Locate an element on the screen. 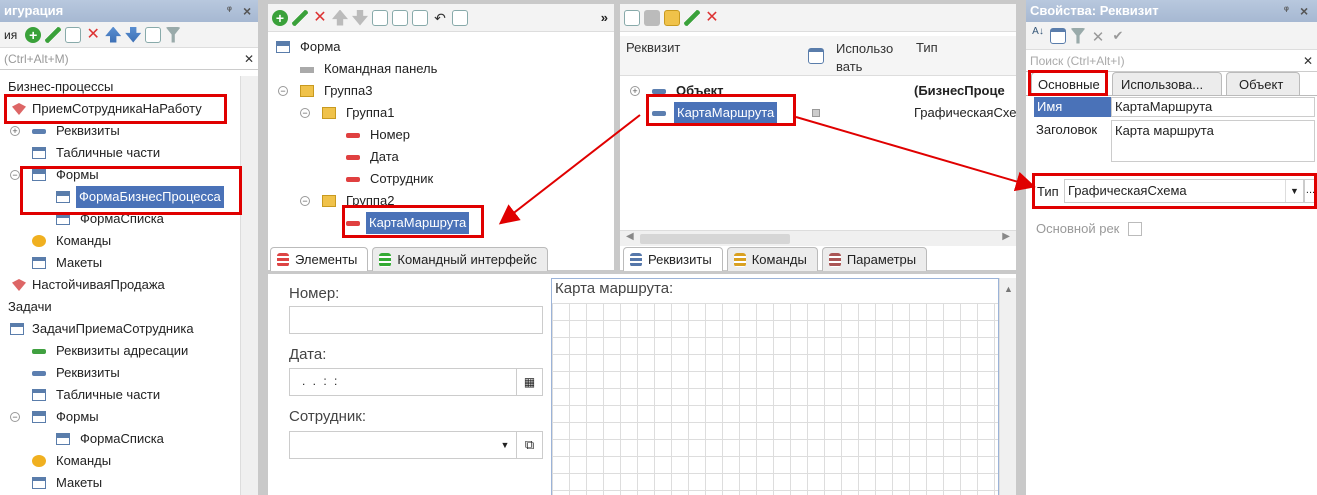 The image size is (1317, 495). filter-icon is located at coordinates (173, 34).